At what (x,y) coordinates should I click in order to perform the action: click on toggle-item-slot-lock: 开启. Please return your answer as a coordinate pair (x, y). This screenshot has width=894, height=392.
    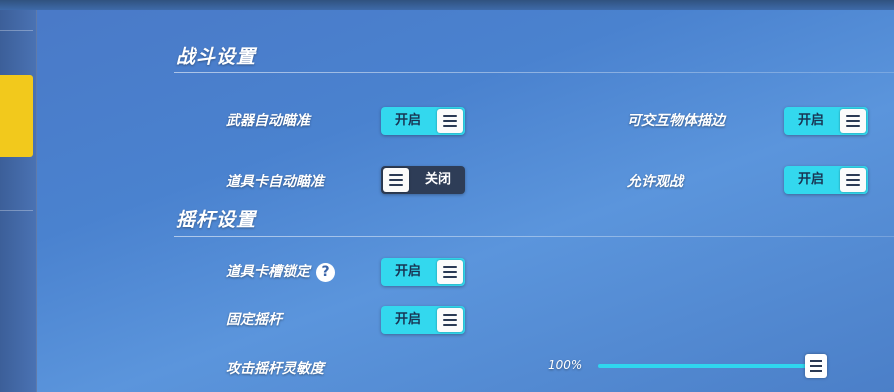
    Looking at the image, I should click on (423, 272).